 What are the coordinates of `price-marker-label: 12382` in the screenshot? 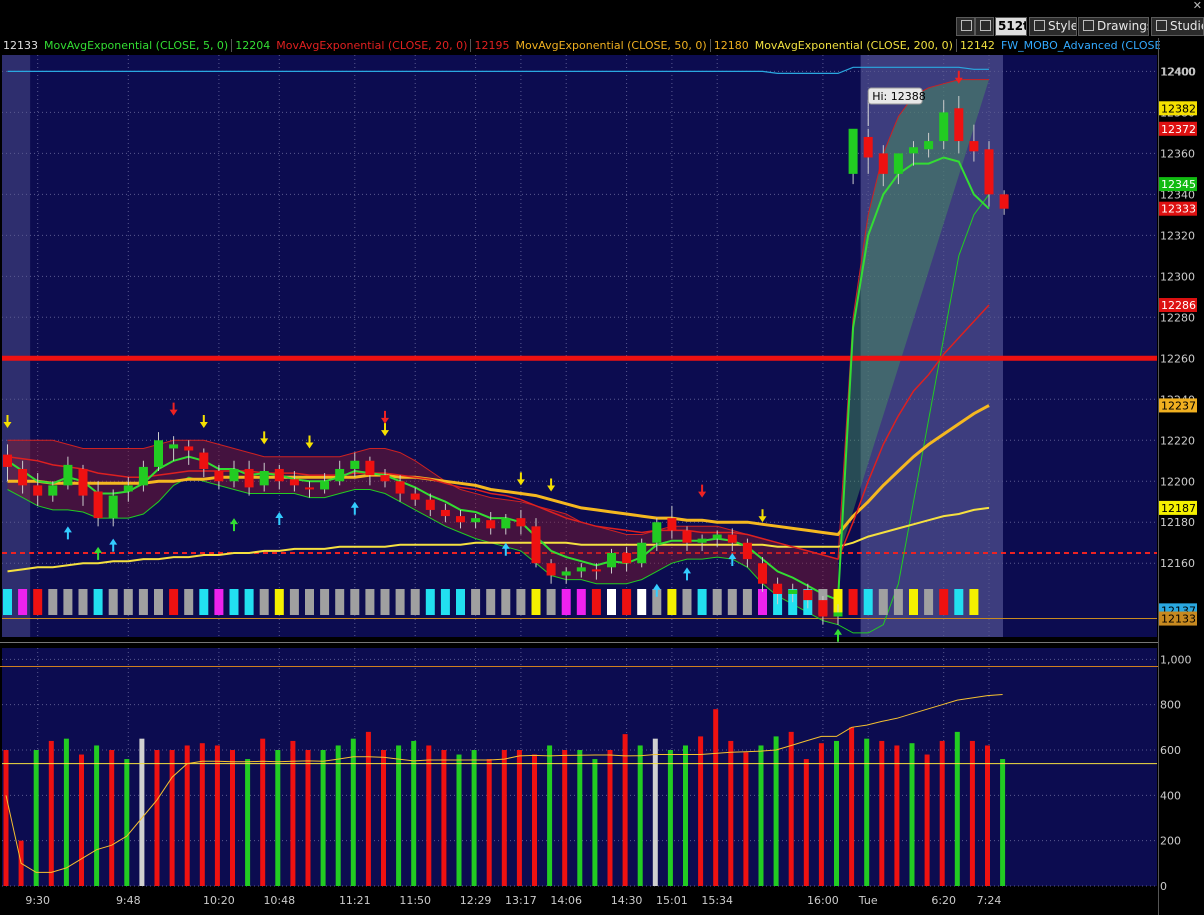 It's located at (1178, 108).